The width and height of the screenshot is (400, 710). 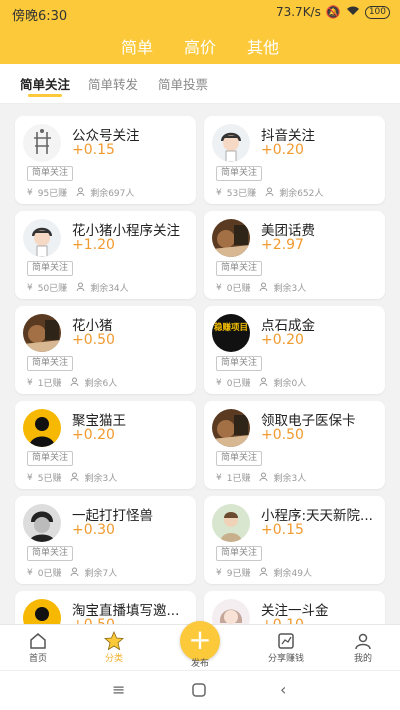 What do you see at coordinates (126, 231) in the screenshot?
I see `task-title: 花小猪小程序关注` at bounding box center [126, 231].